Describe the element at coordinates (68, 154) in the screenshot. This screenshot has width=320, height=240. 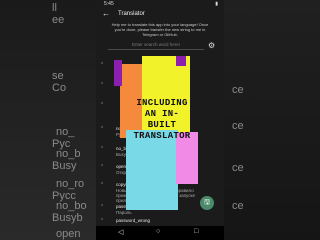
I see `background-text: no_b` at that location.